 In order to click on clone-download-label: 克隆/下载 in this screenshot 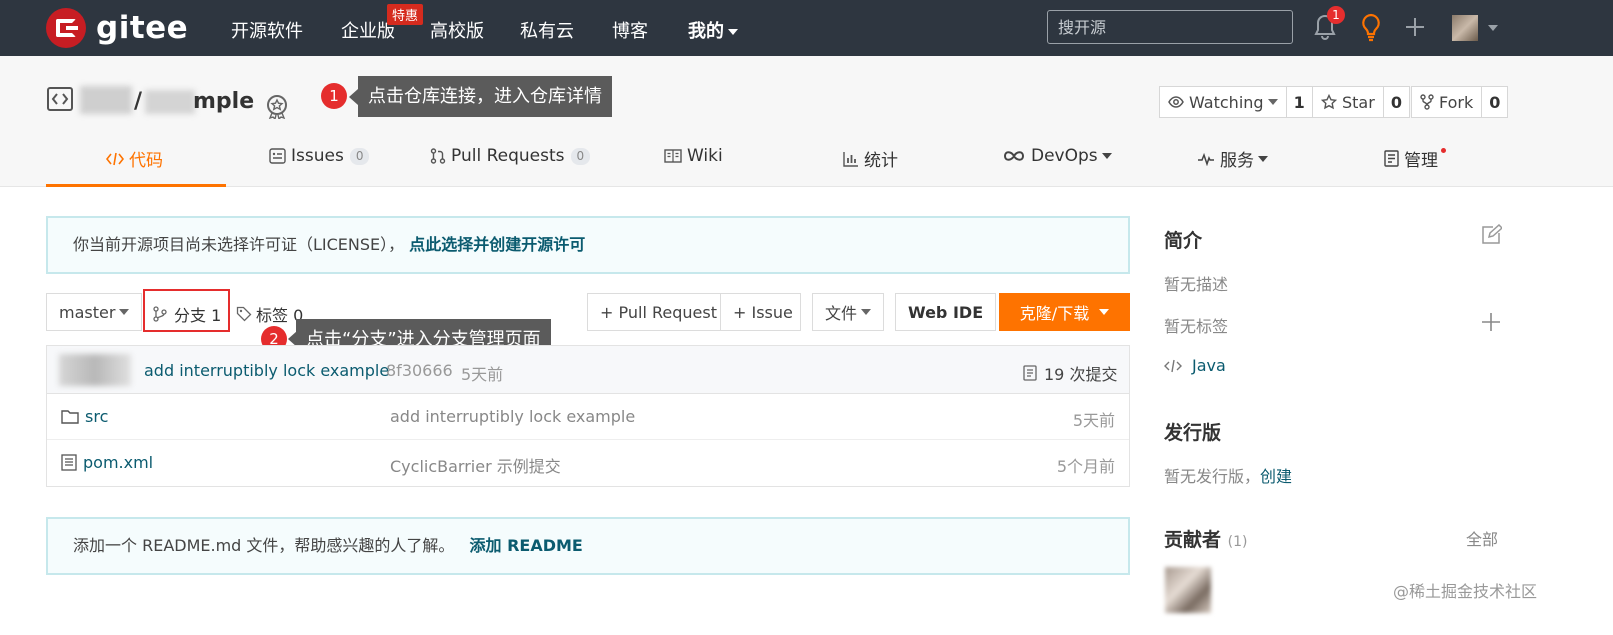, I will do `click(1054, 313)`.